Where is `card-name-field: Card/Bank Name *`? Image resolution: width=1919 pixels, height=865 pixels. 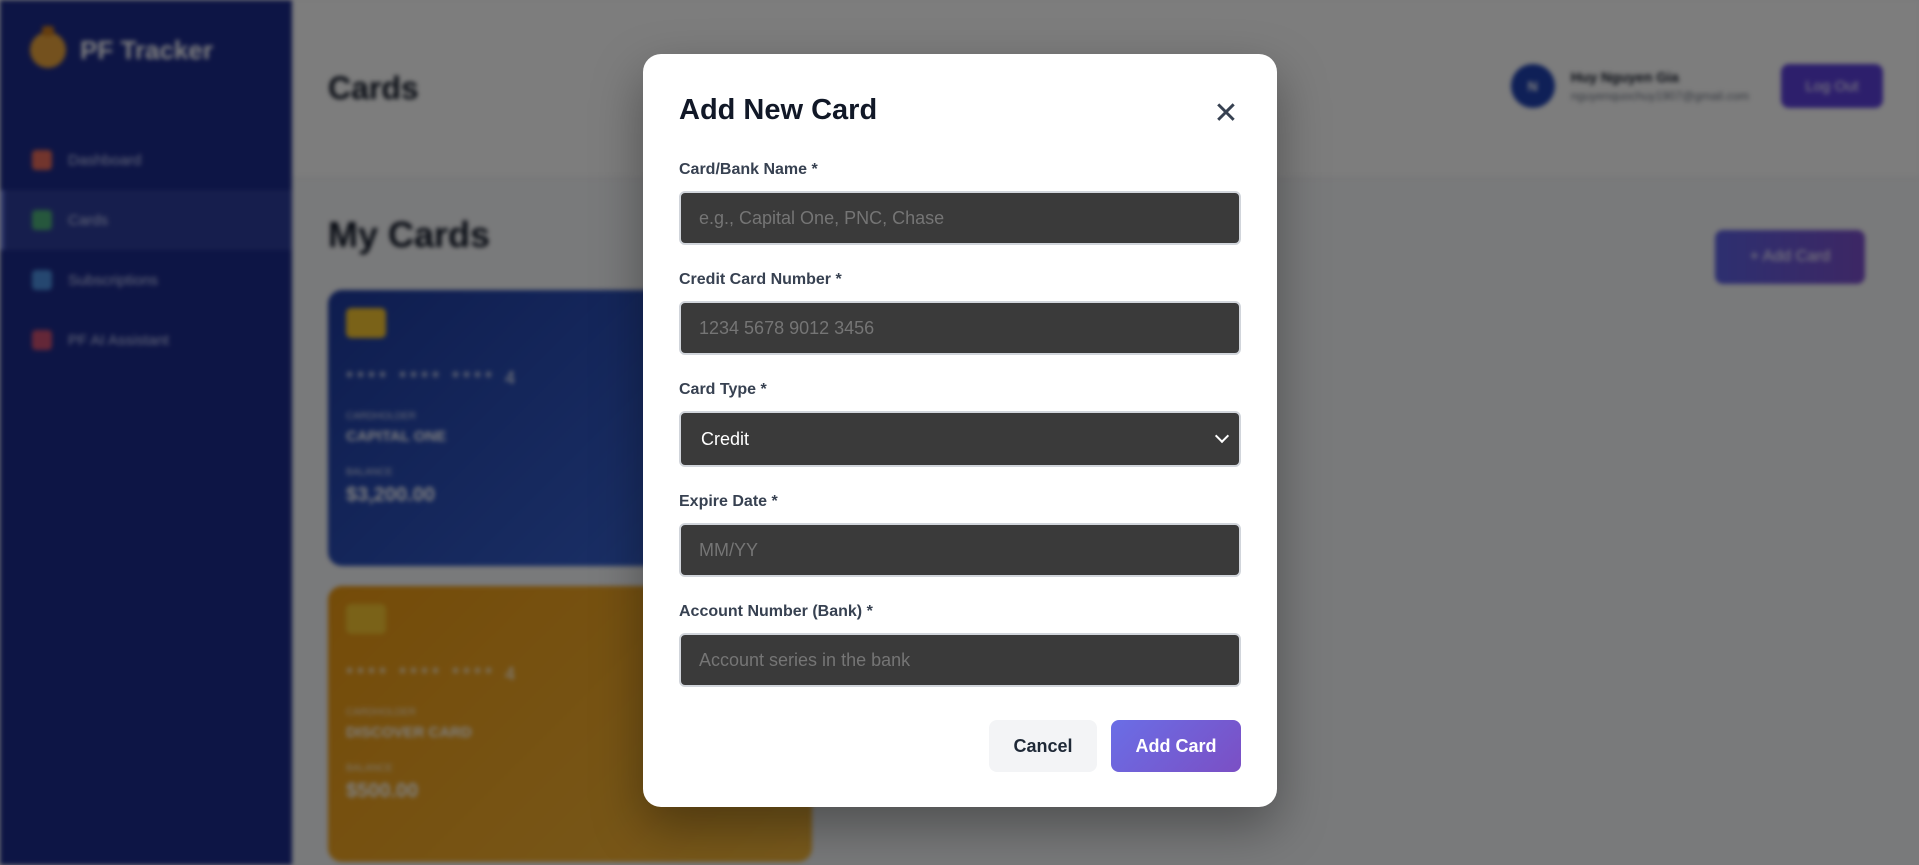 card-name-field: Card/Bank Name * is located at coordinates (960, 203).